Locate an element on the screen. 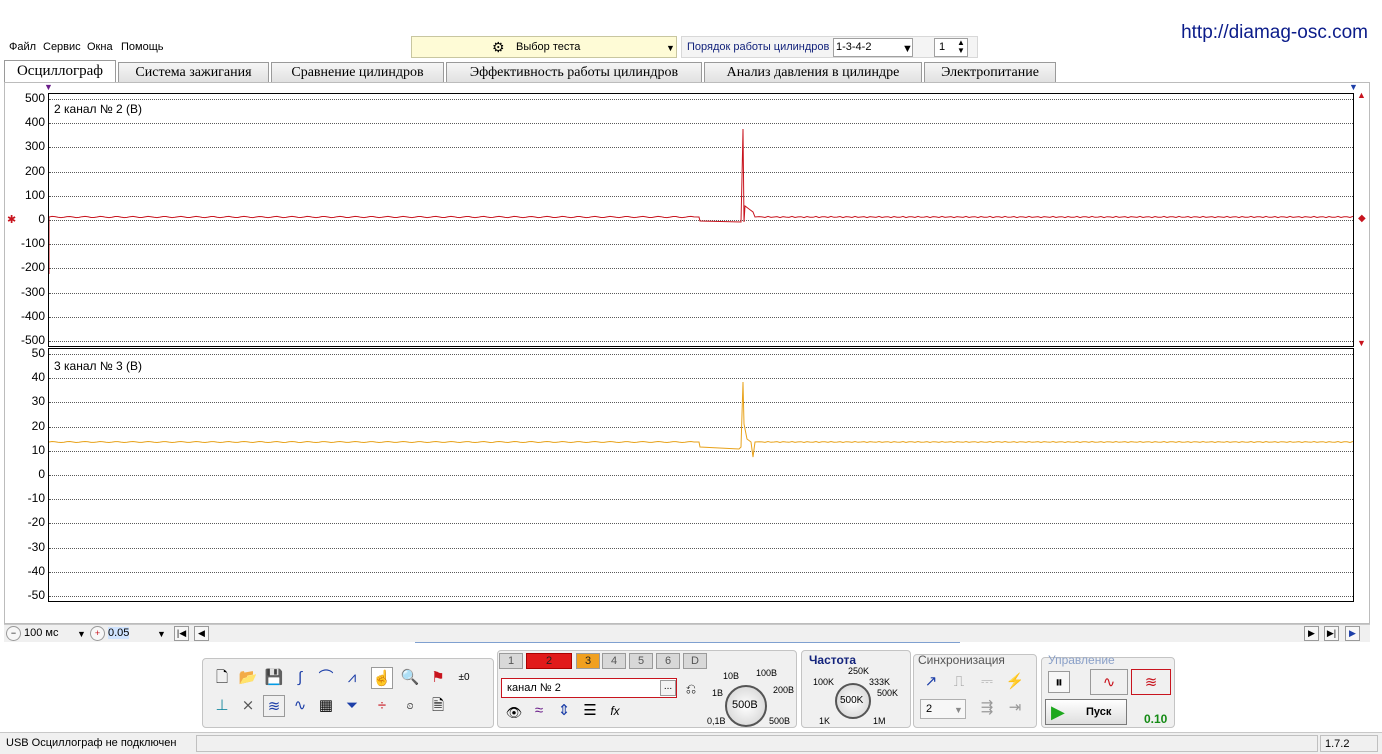 The image size is (1382, 754). tab-oscilloscope: Осциллограф is located at coordinates (60, 71).